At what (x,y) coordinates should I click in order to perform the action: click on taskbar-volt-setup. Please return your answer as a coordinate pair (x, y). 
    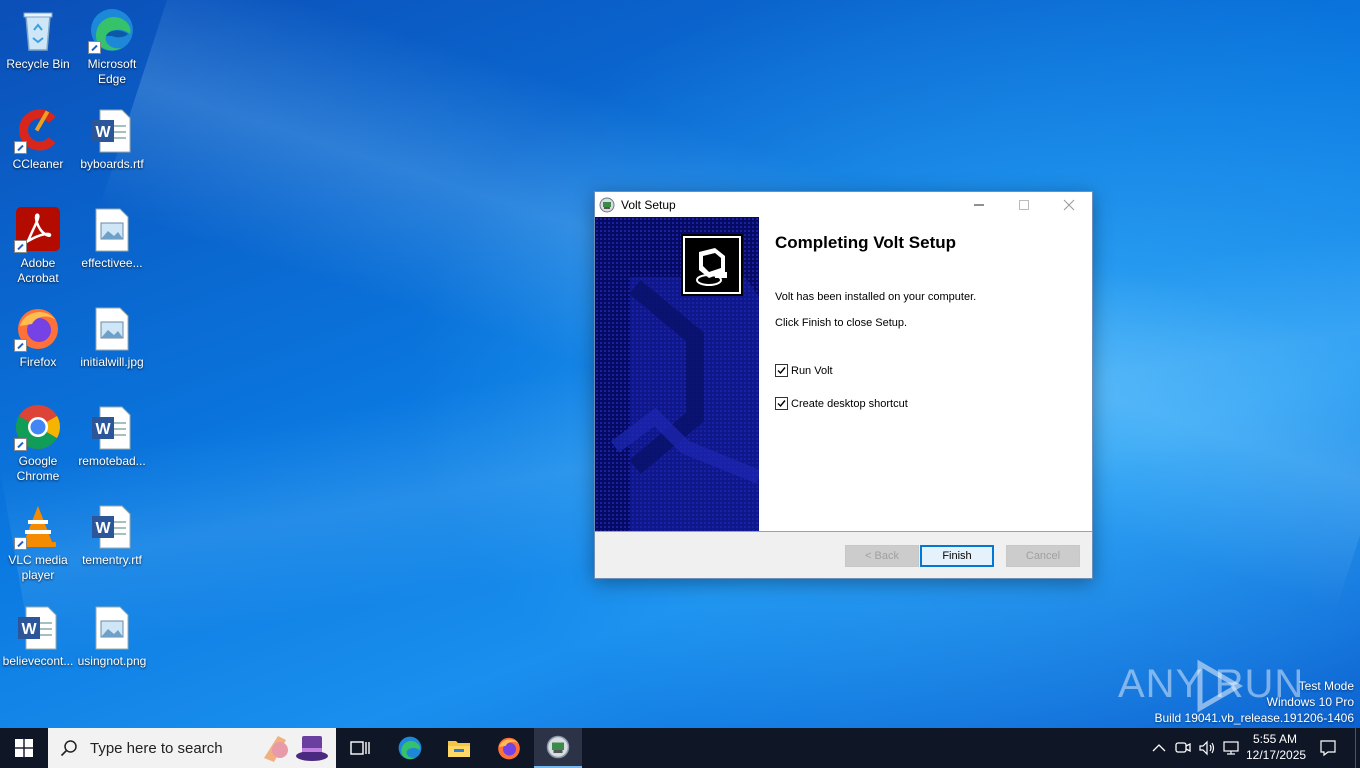
    Looking at the image, I should click on (558, 748).